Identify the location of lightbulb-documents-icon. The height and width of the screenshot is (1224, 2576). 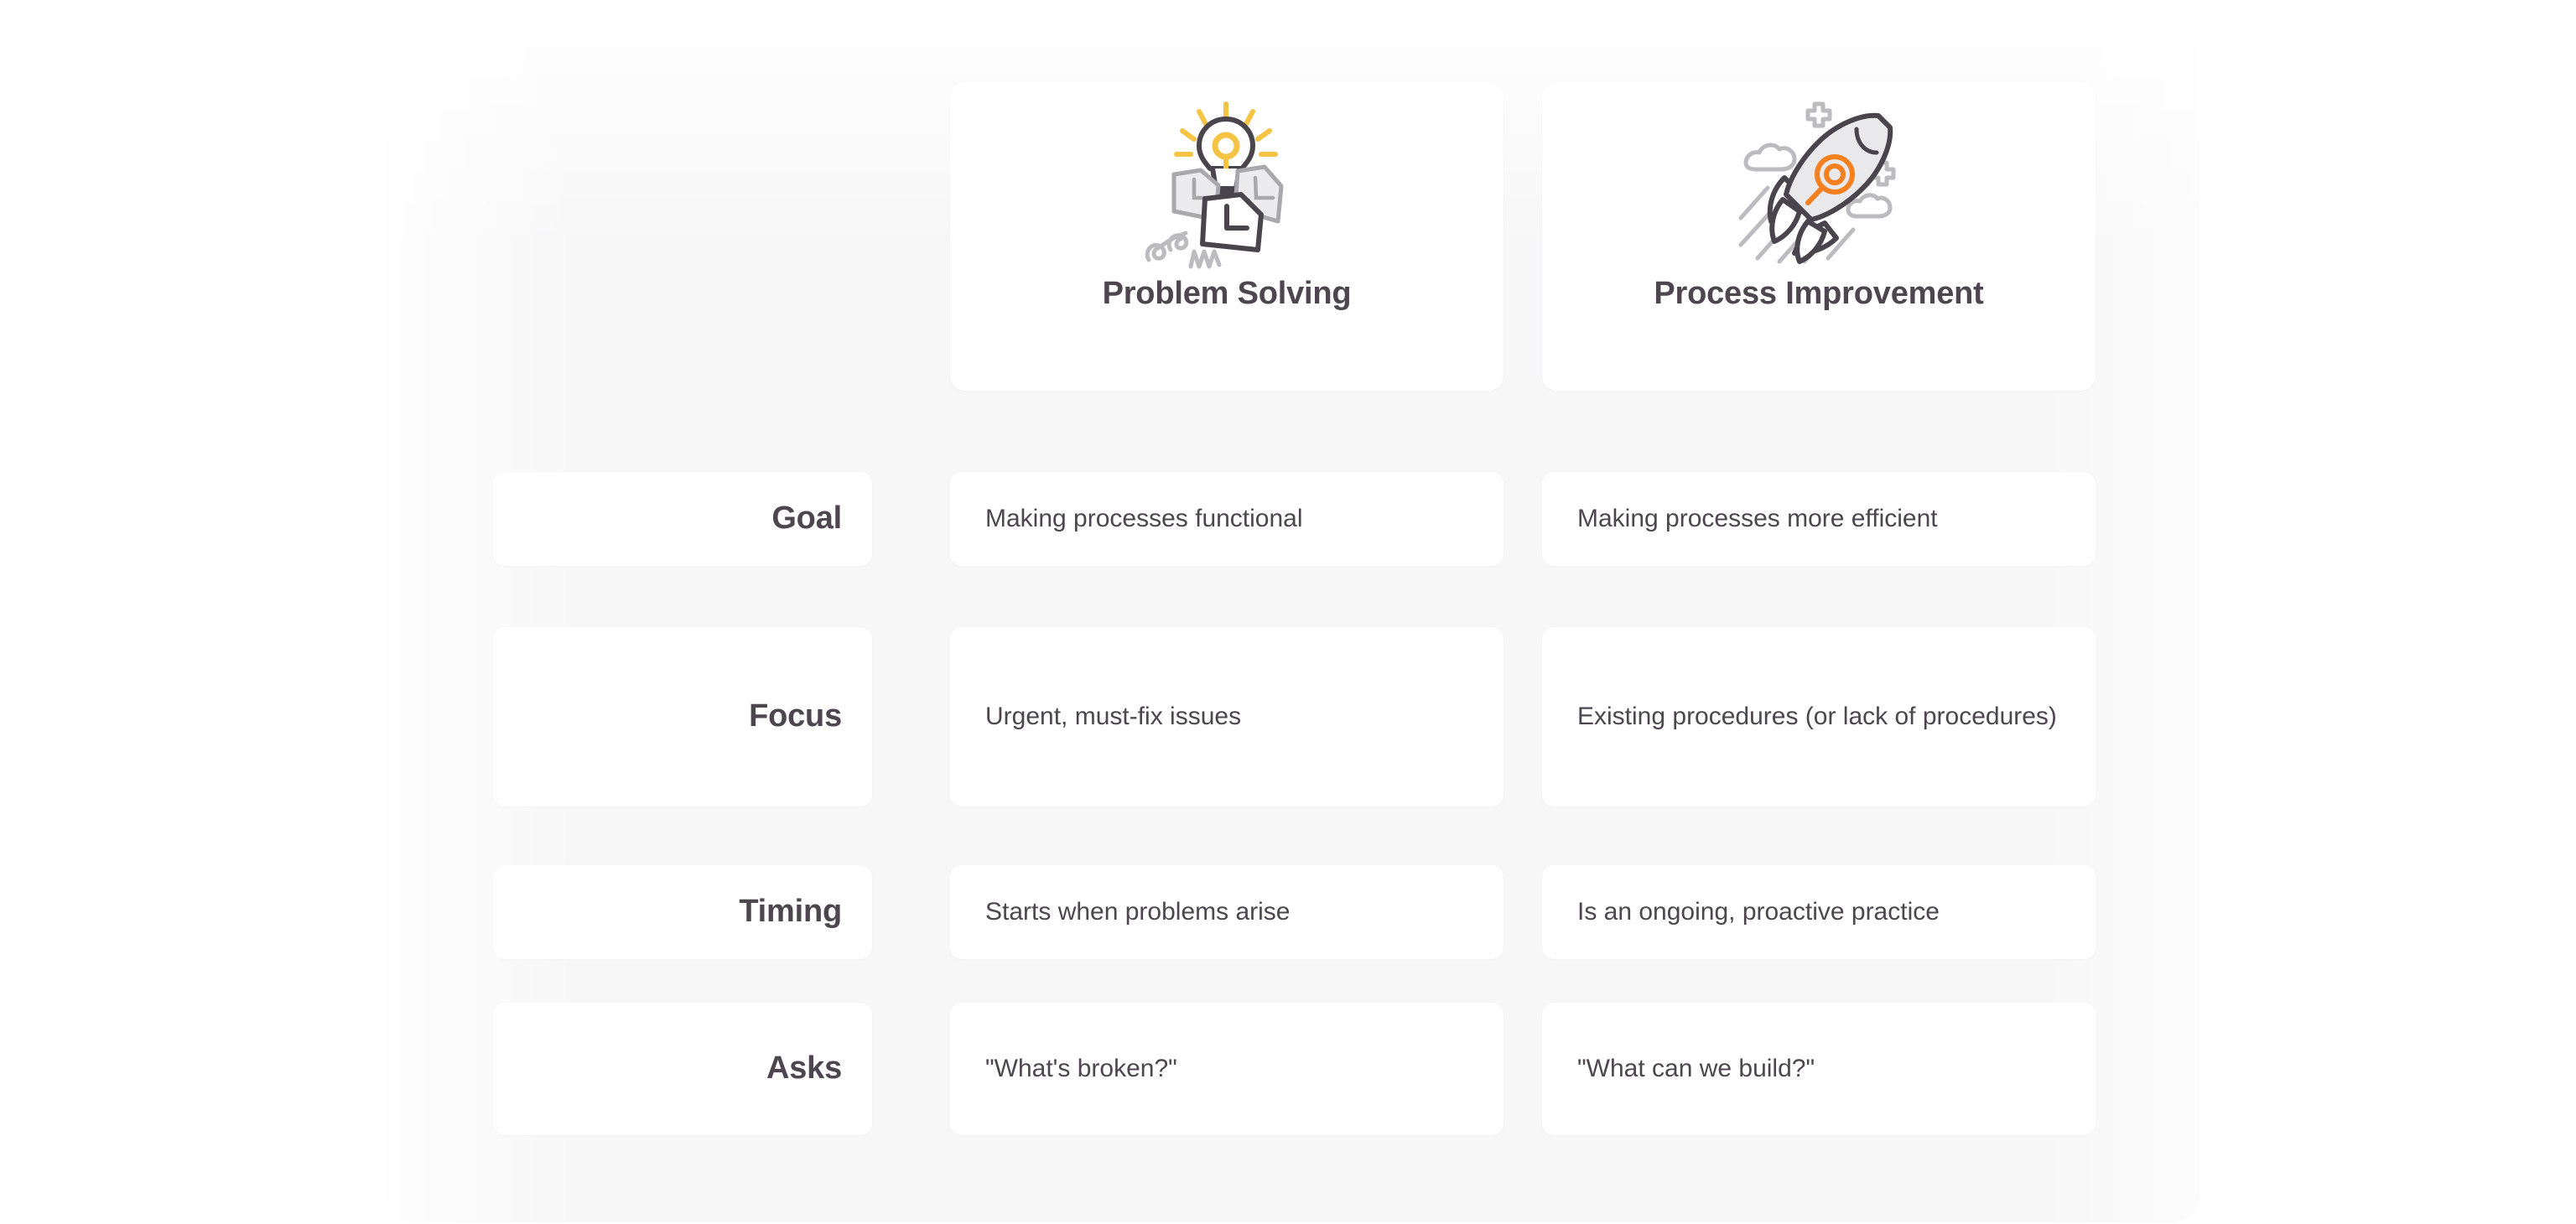
(1214, 185).